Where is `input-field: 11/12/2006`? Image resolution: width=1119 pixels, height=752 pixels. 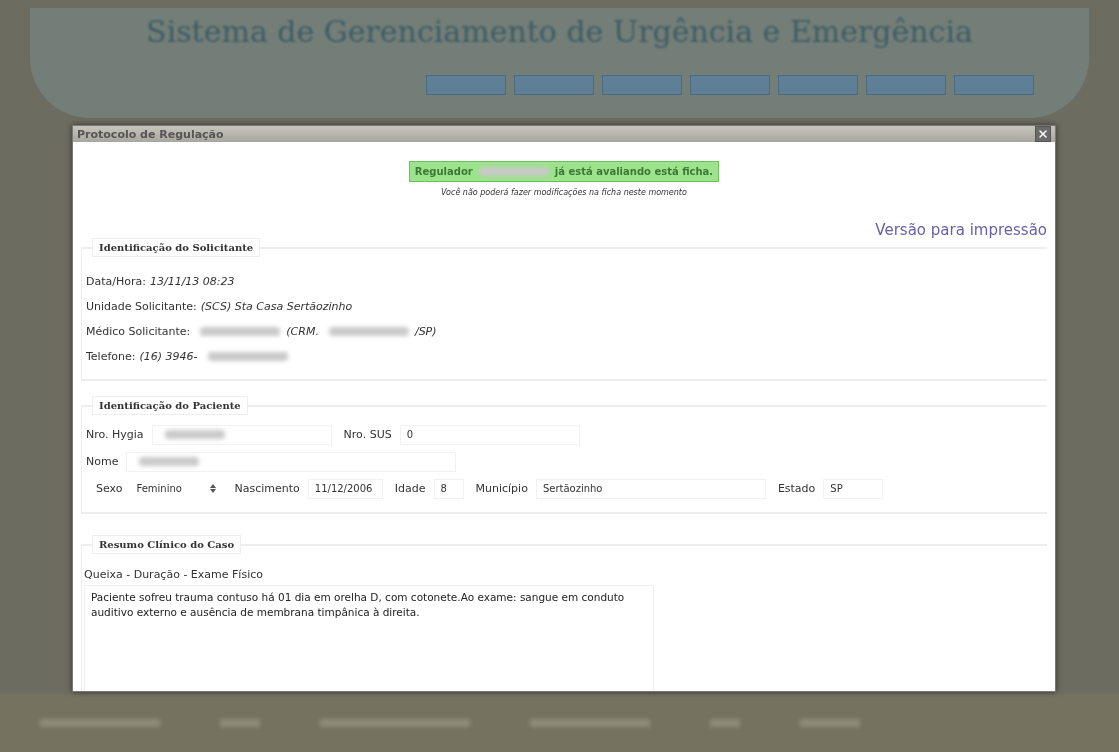
input-field: 11/12/2006 is located at coordinates (345, 488).